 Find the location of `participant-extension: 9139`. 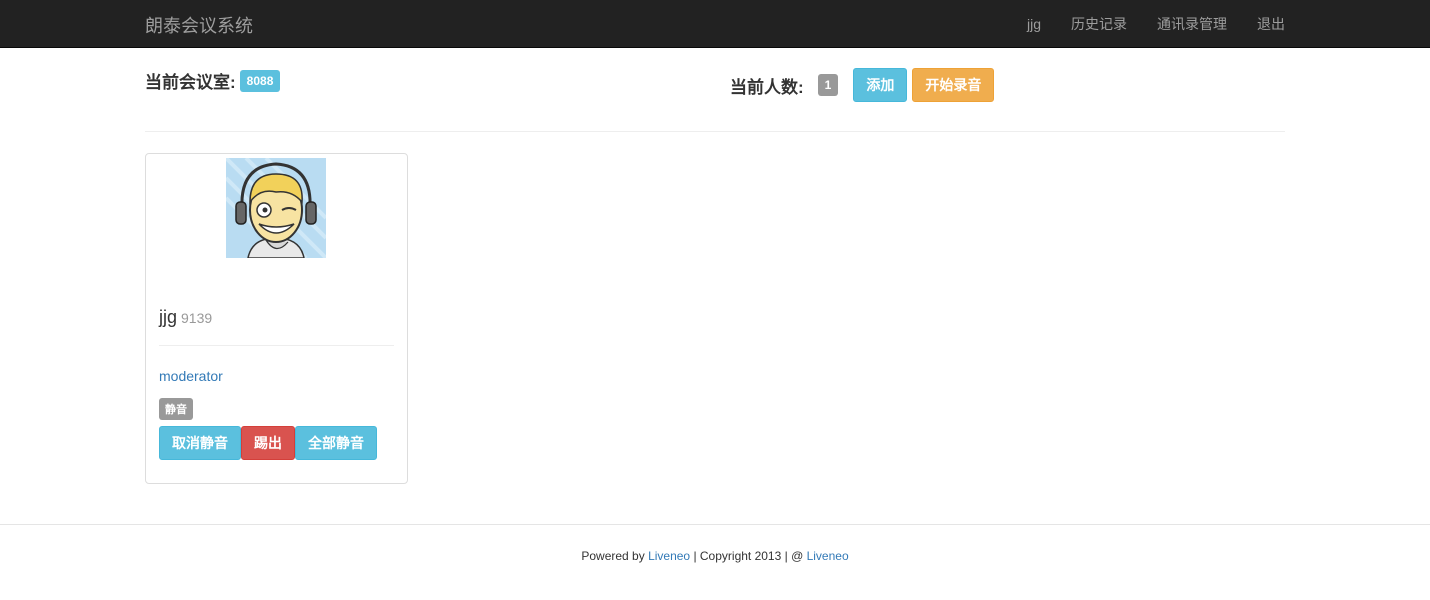

participant-extension: 9139 is located at coordinates (197, 318).